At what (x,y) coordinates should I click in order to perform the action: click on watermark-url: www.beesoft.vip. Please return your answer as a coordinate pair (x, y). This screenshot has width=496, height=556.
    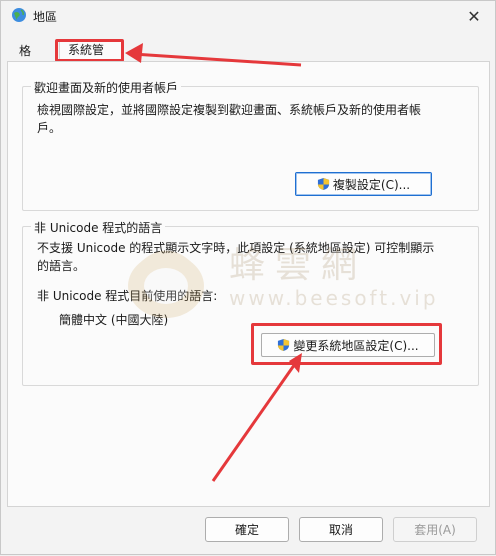
    Looking at the image, I should click on (334, 298).